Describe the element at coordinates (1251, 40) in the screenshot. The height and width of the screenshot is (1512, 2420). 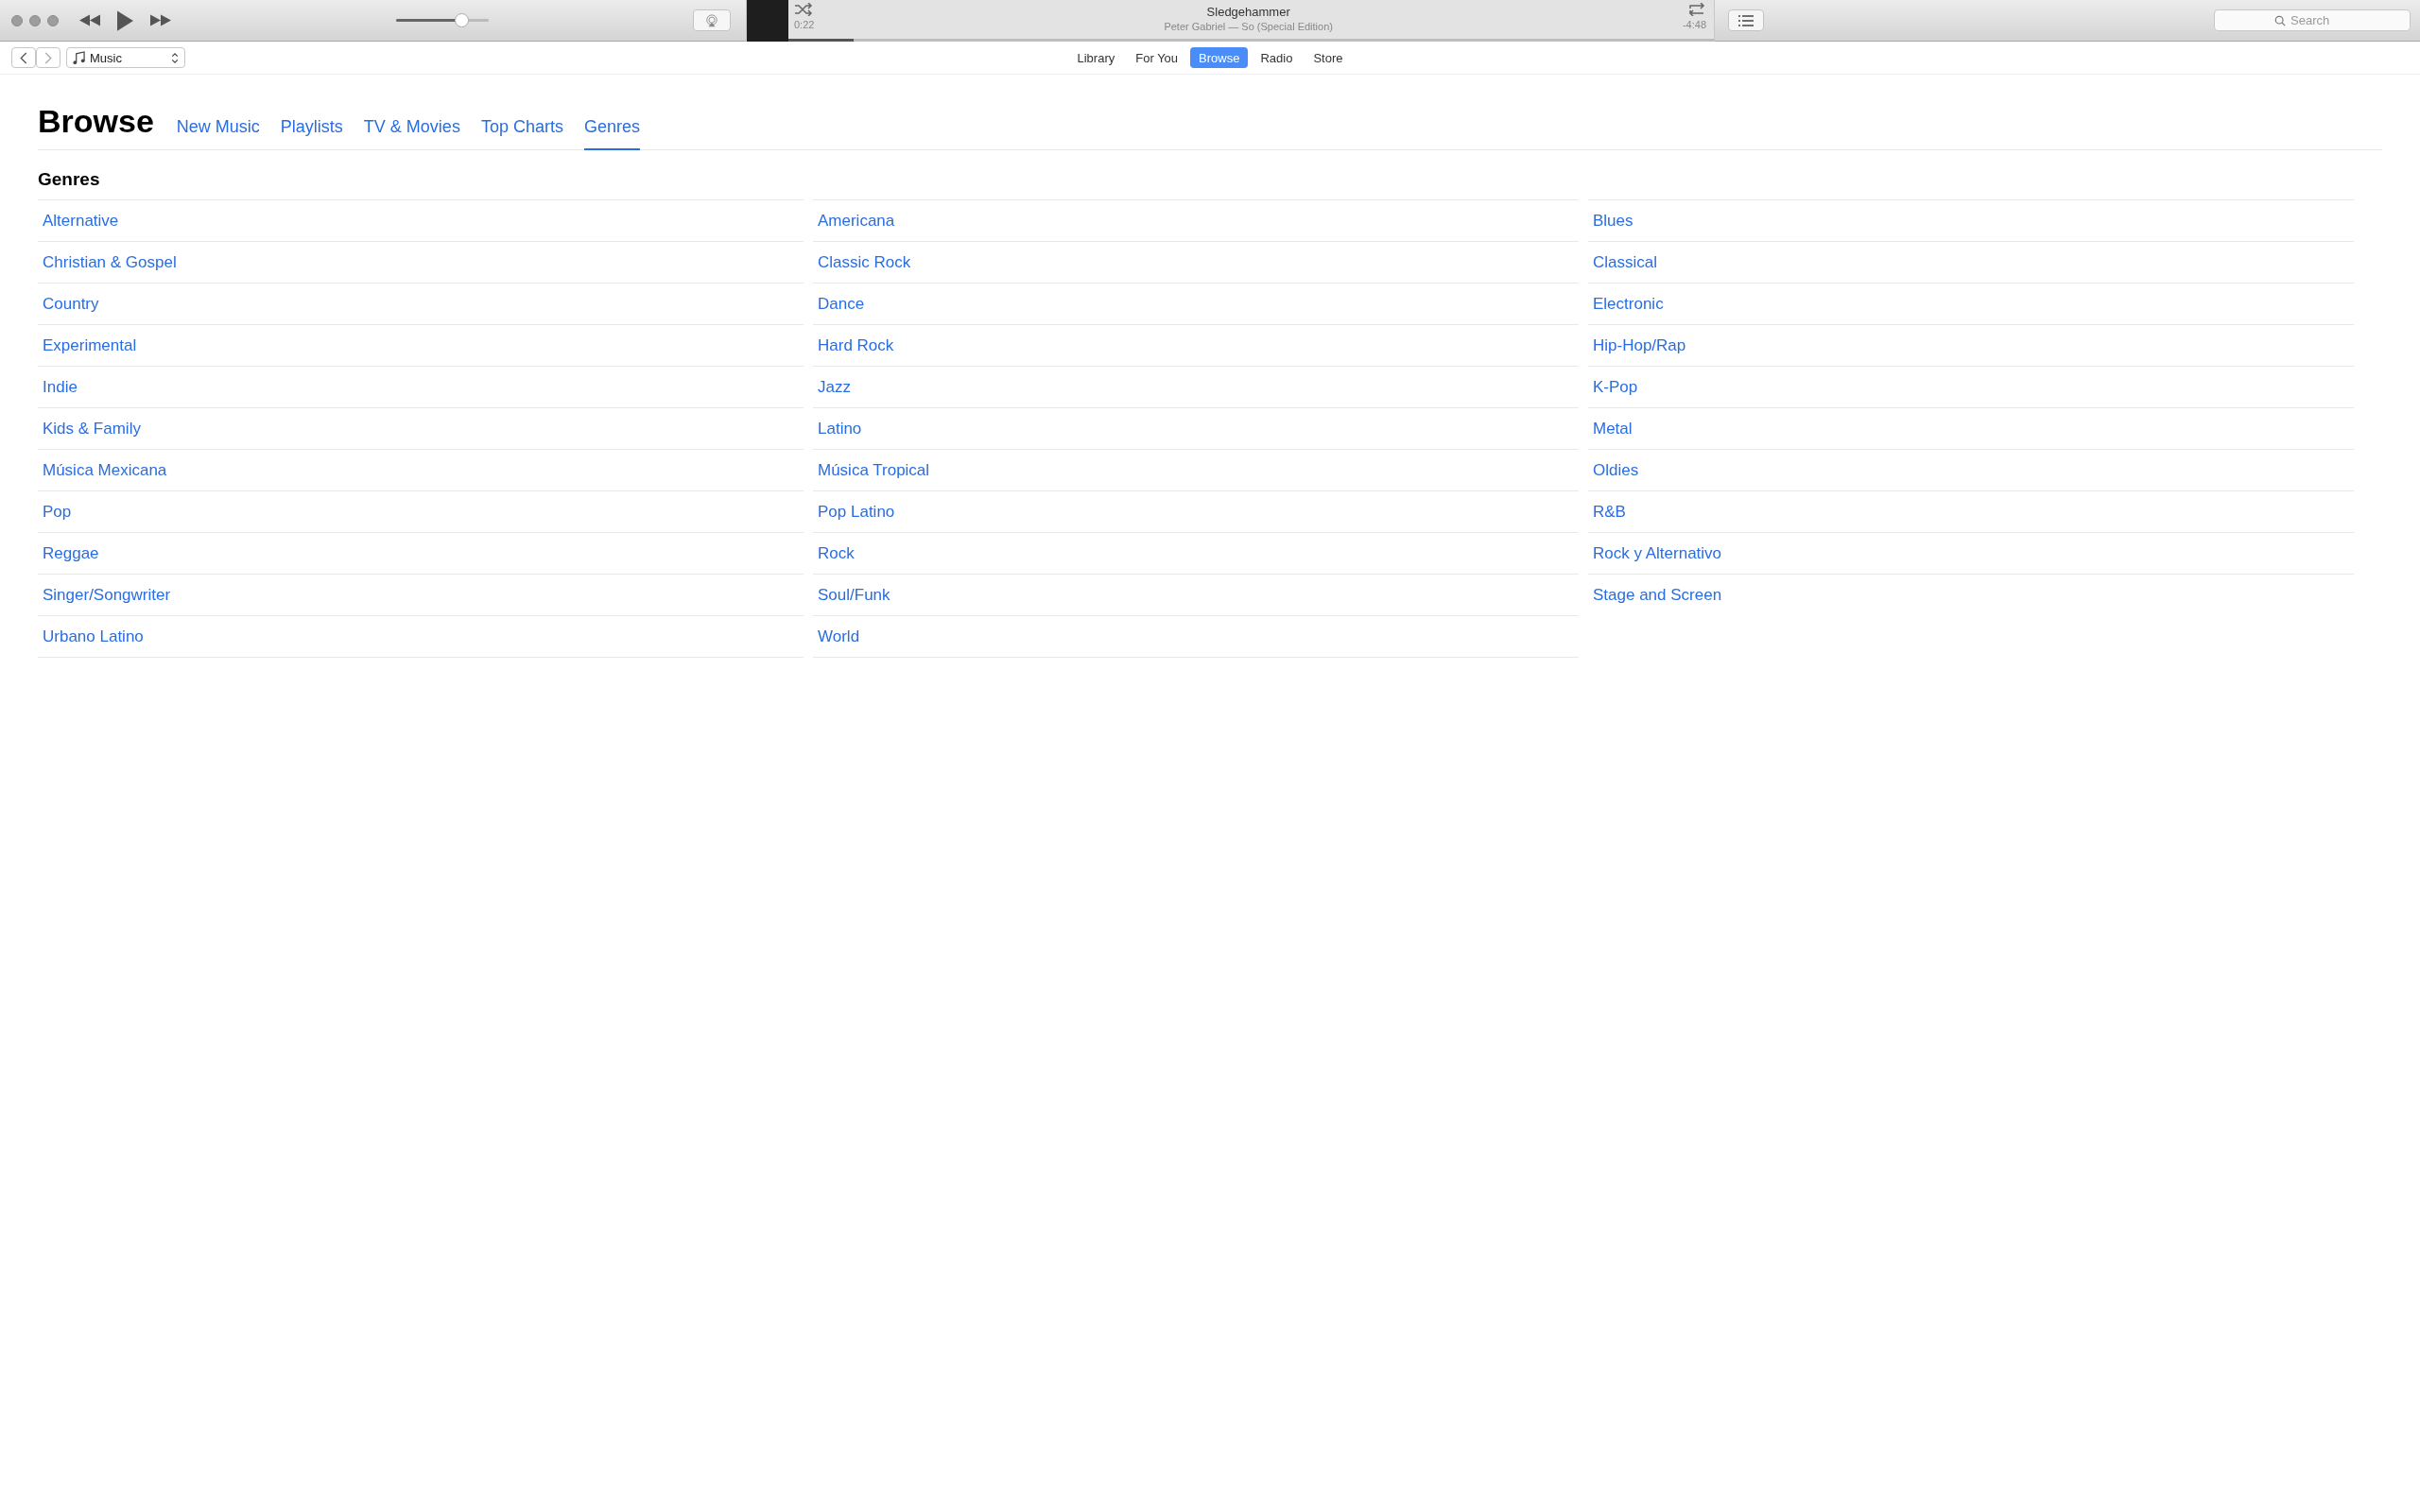
I see `progress-bar` at that location.